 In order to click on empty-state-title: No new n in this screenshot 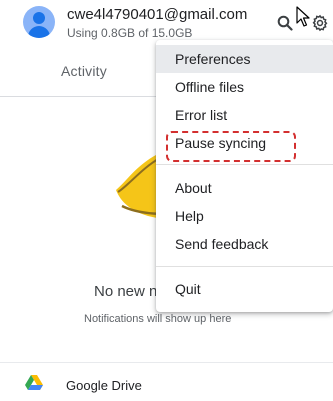, I will do `click(126, 291)`.